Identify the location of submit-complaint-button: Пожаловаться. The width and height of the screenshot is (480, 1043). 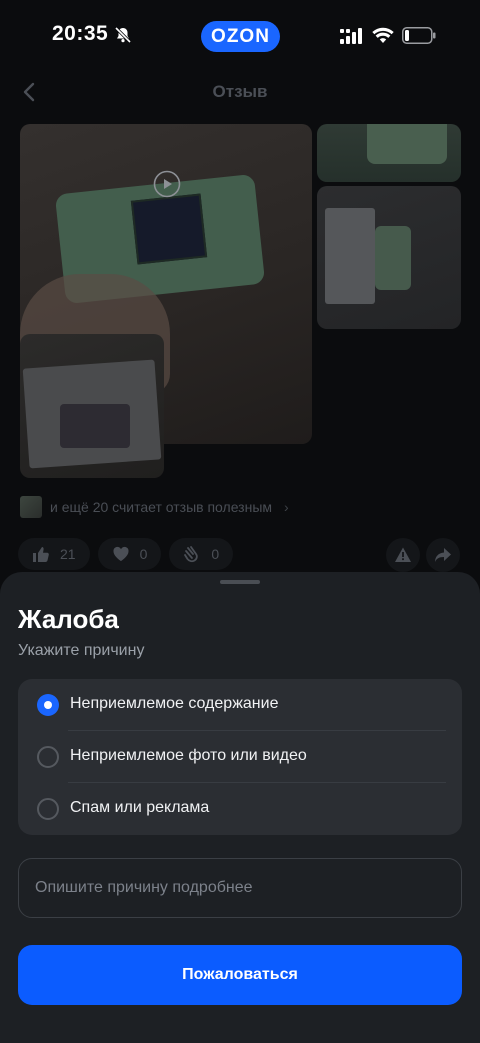
(240, 975).